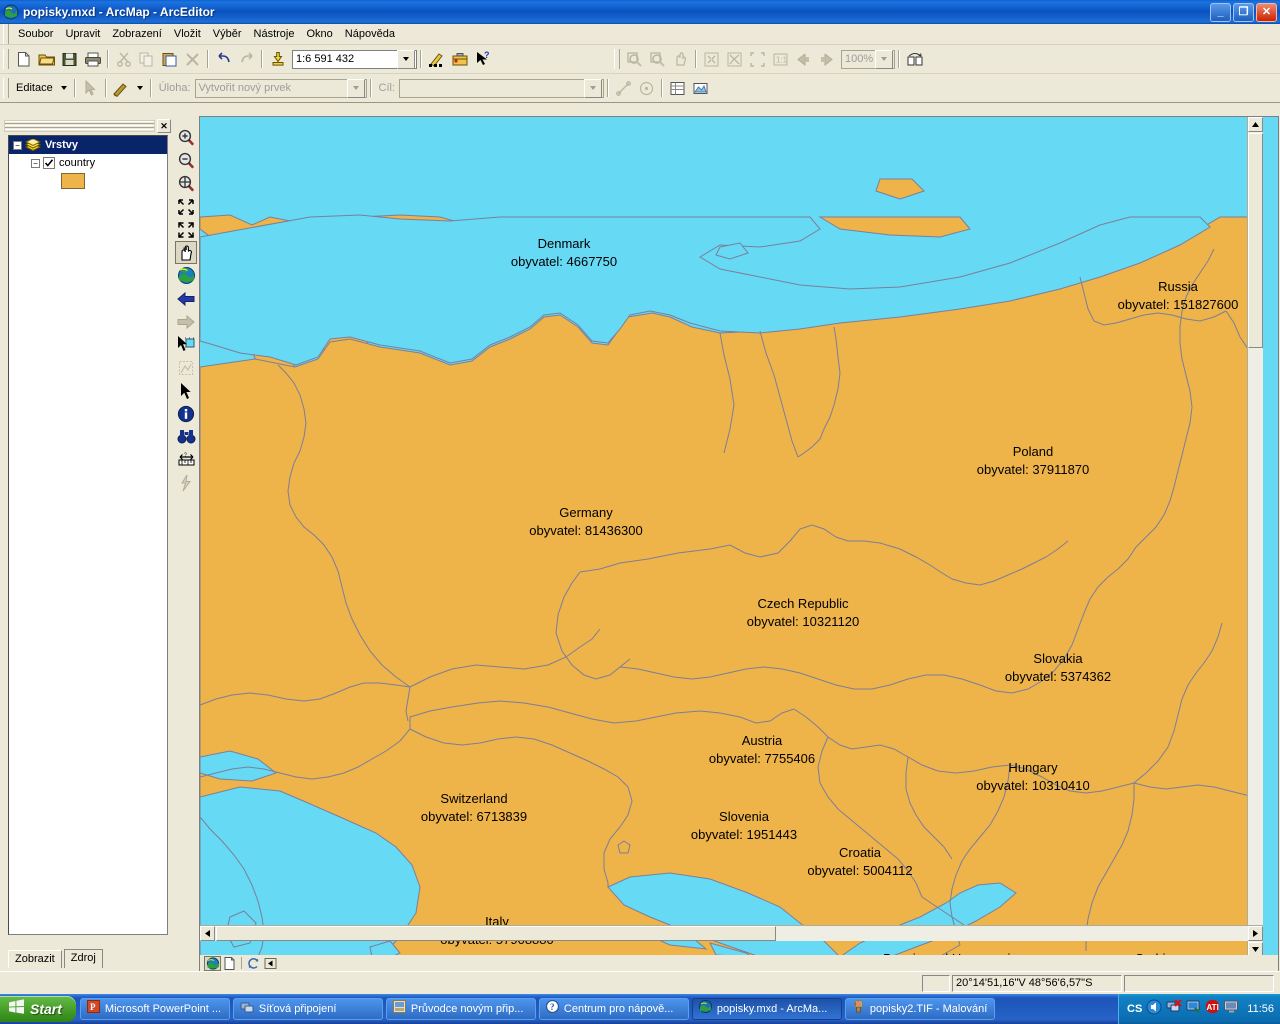 The height and width of the screenshot is (1024, 1280). Describe the element at coordinates (17, 145) in the screenshot. I see `root-collapse-toggle: −` at that location.